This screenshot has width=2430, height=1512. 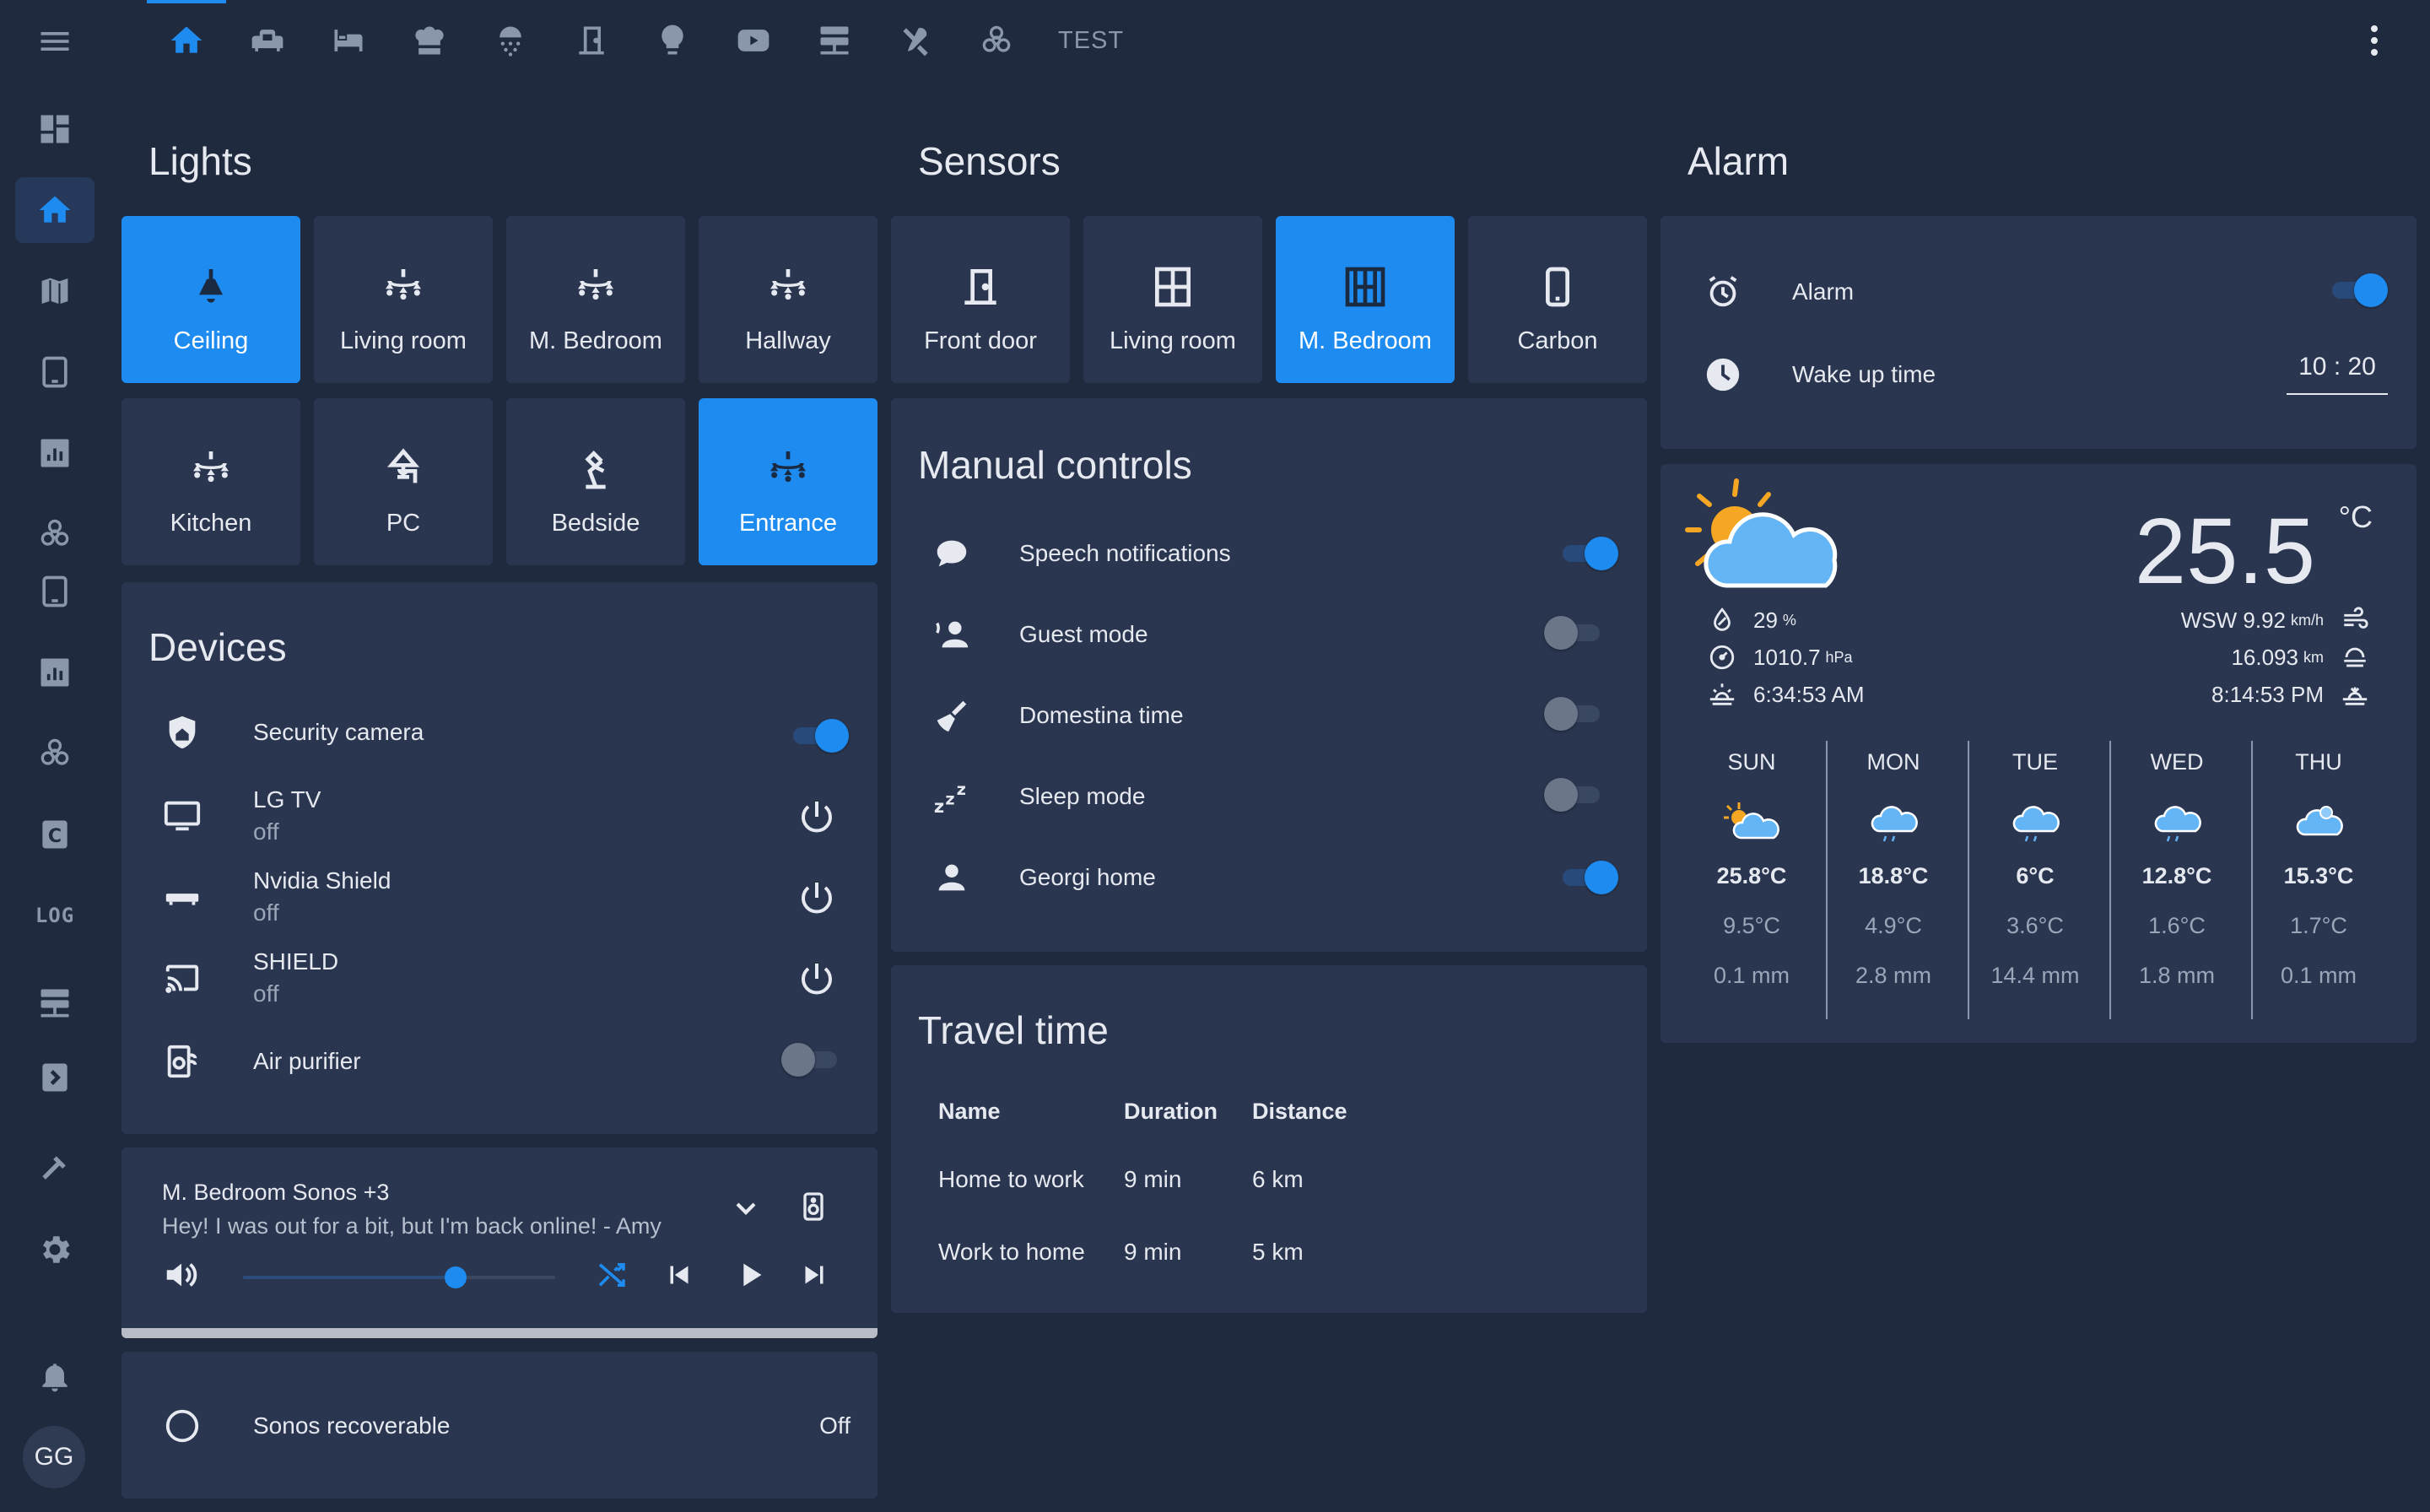 What do you see at coordinates (54, 834) in the screenshot?
I see `sidebar-item-c: C` at bounding box center [54, 834].